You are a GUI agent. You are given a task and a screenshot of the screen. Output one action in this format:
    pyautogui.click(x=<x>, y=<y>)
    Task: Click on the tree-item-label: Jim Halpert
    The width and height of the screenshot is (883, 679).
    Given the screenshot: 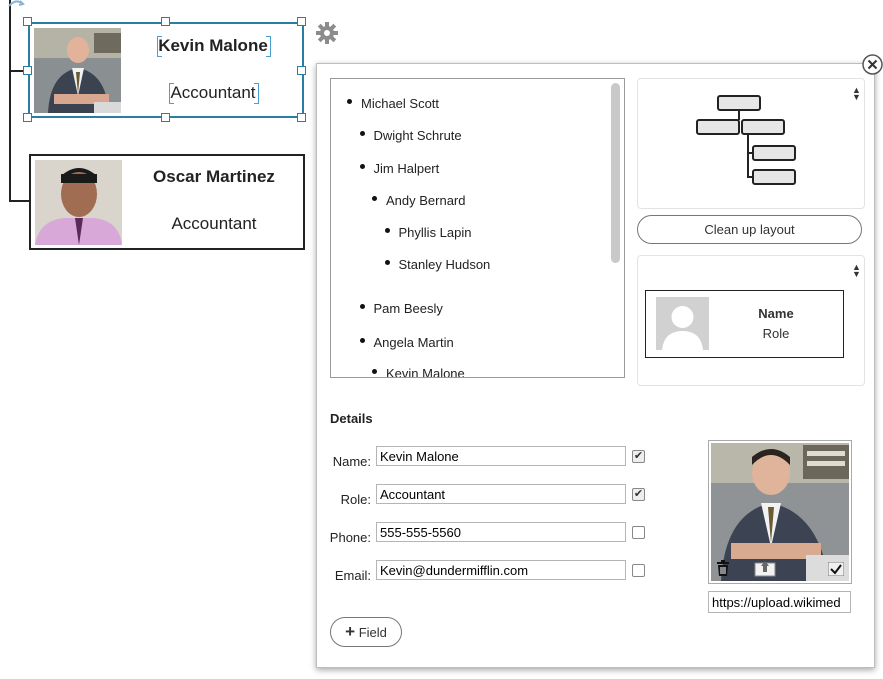 What is the action you would take?
    pyautogui.click(x=406, y=168)
    